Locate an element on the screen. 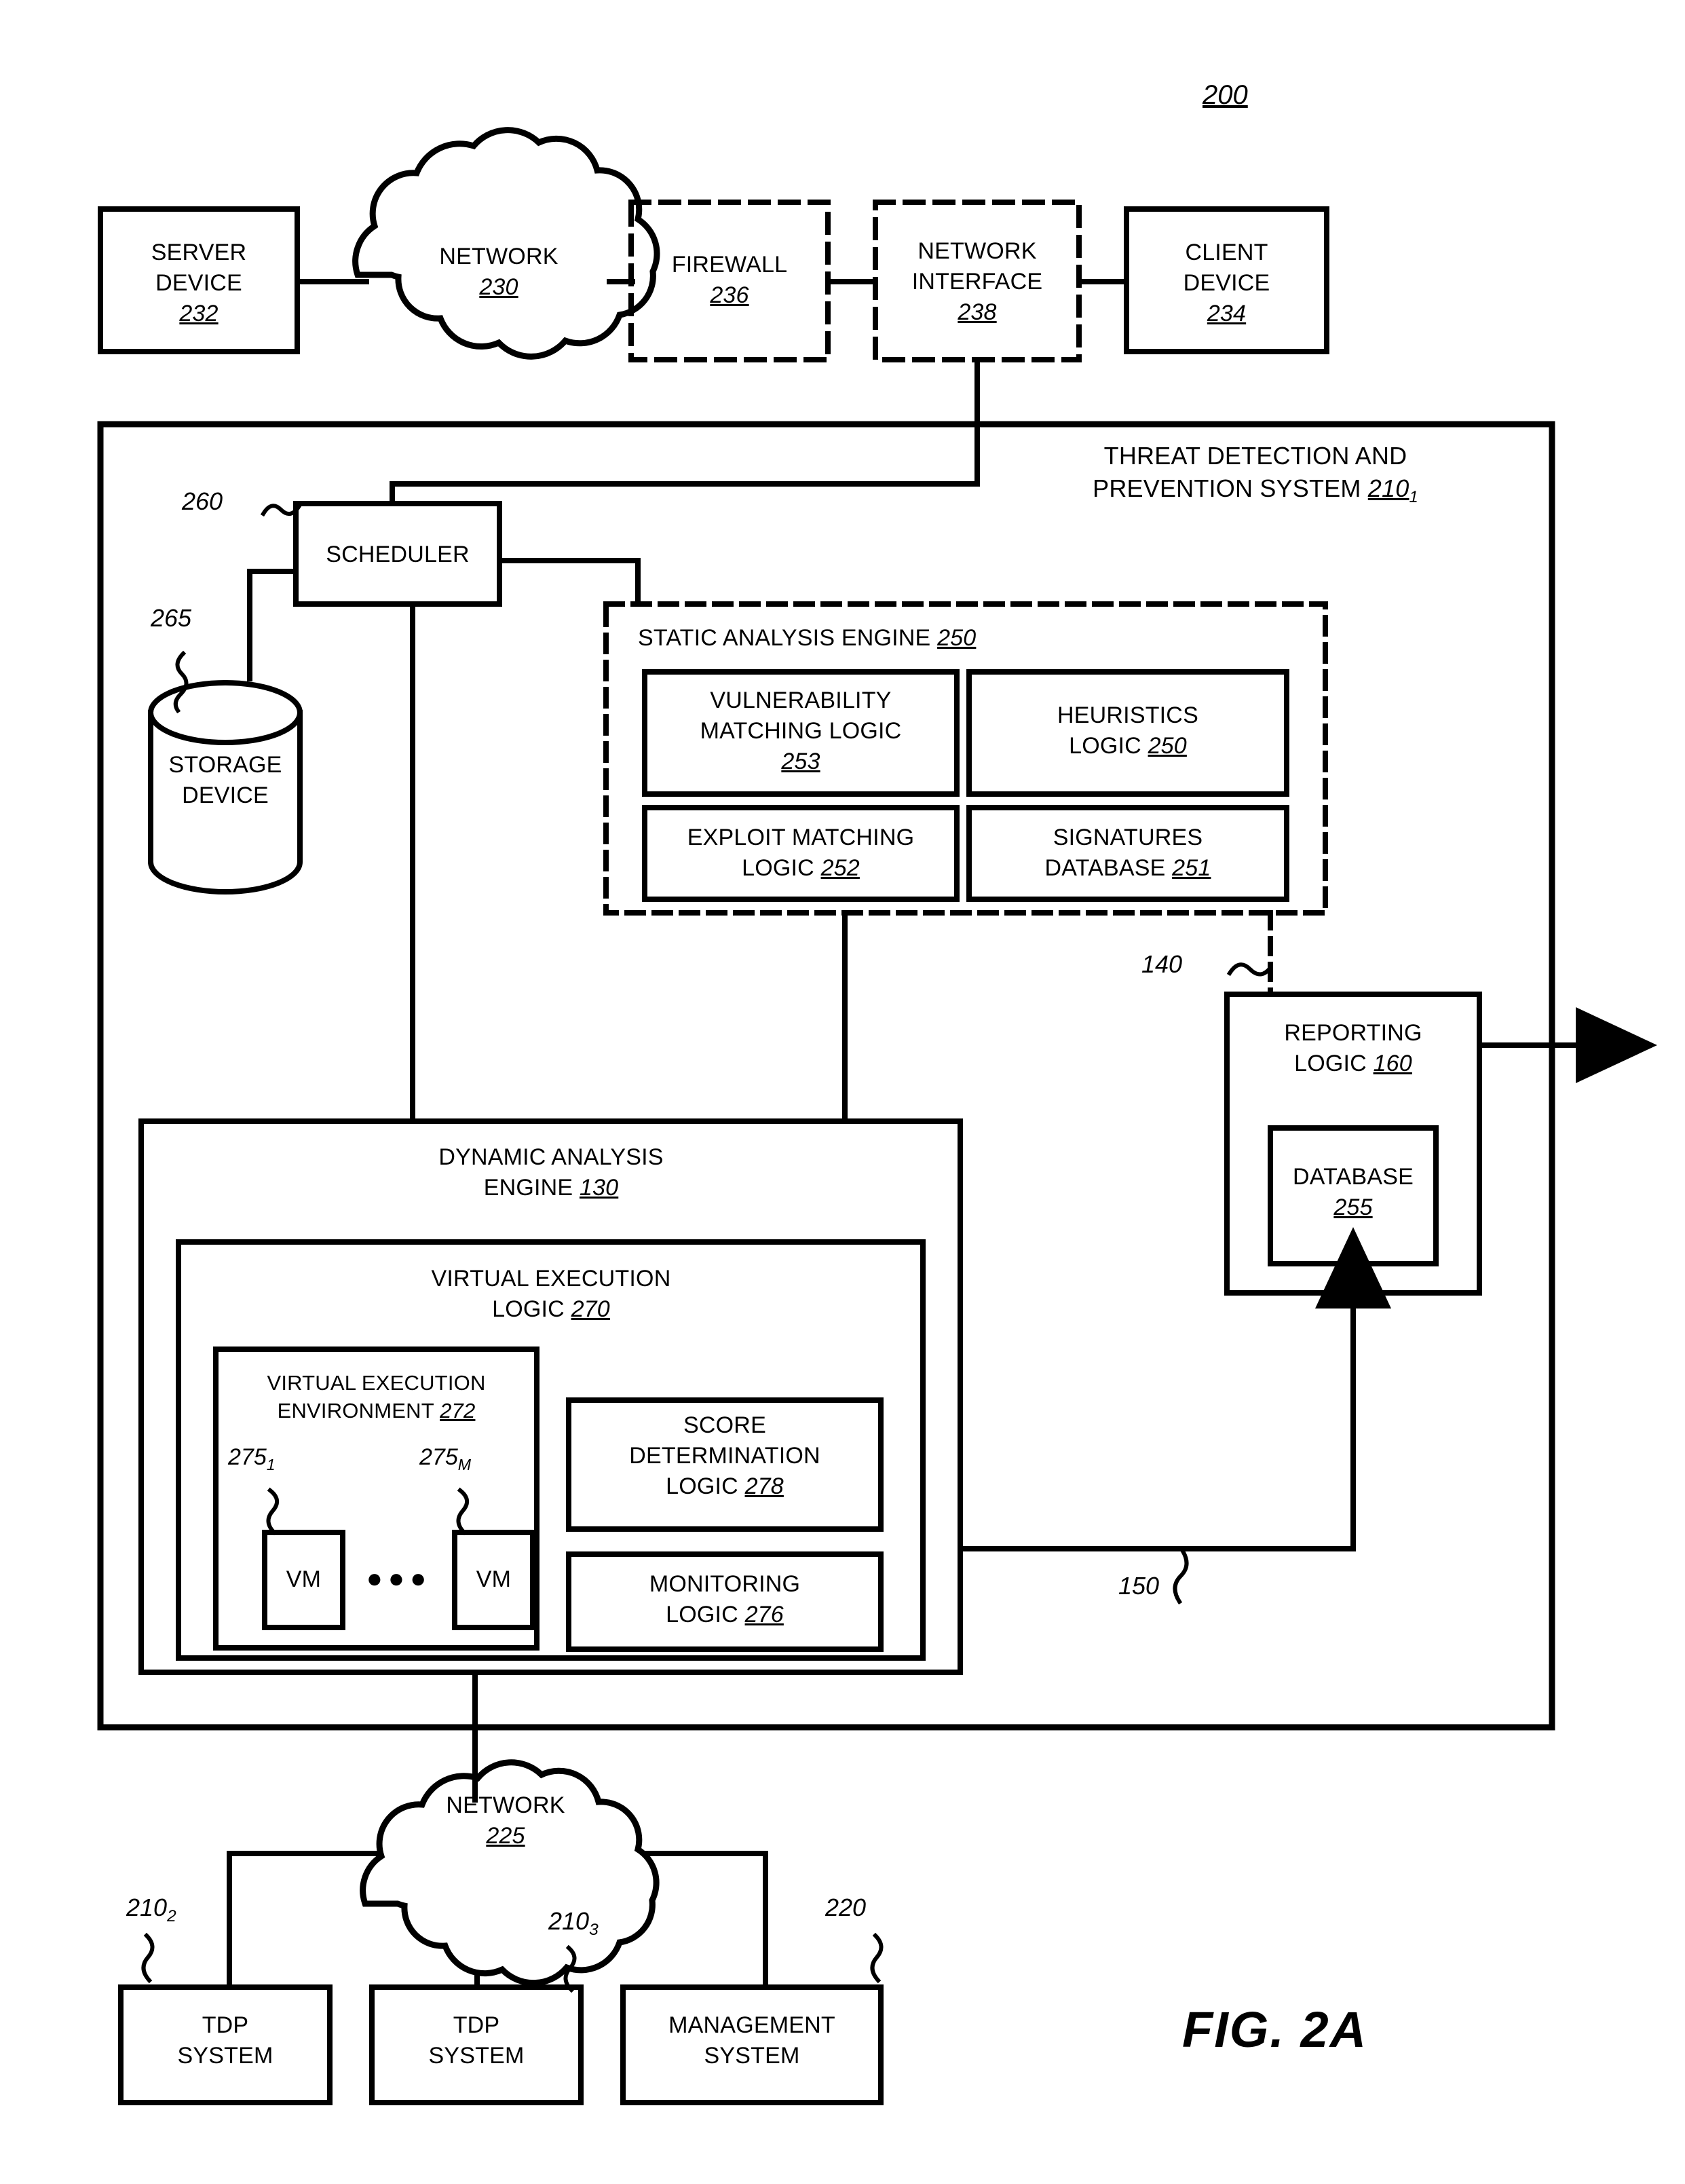 This screenshot has width=1685, height=2184. client-device-label: CLIENT DEVICE 234 is located at coordinates (1227, 283).